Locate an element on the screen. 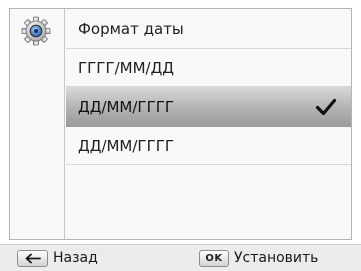 This screenshot has width=361, height=271. option-label: ДД/ММ/ГГГГ is located at coordinates (126, 107).